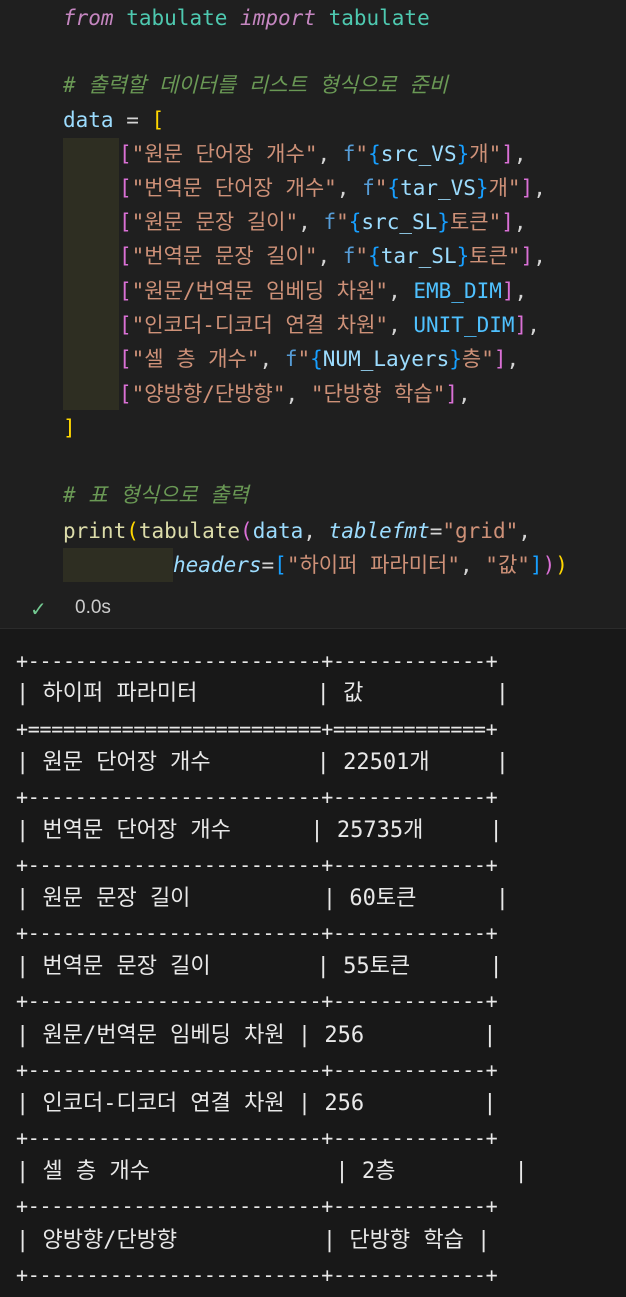 This screenshot has height=1297, width=626. I want to click on table-row: | 원문 문장 길이 | 60토큰 |, so click(263, 898).